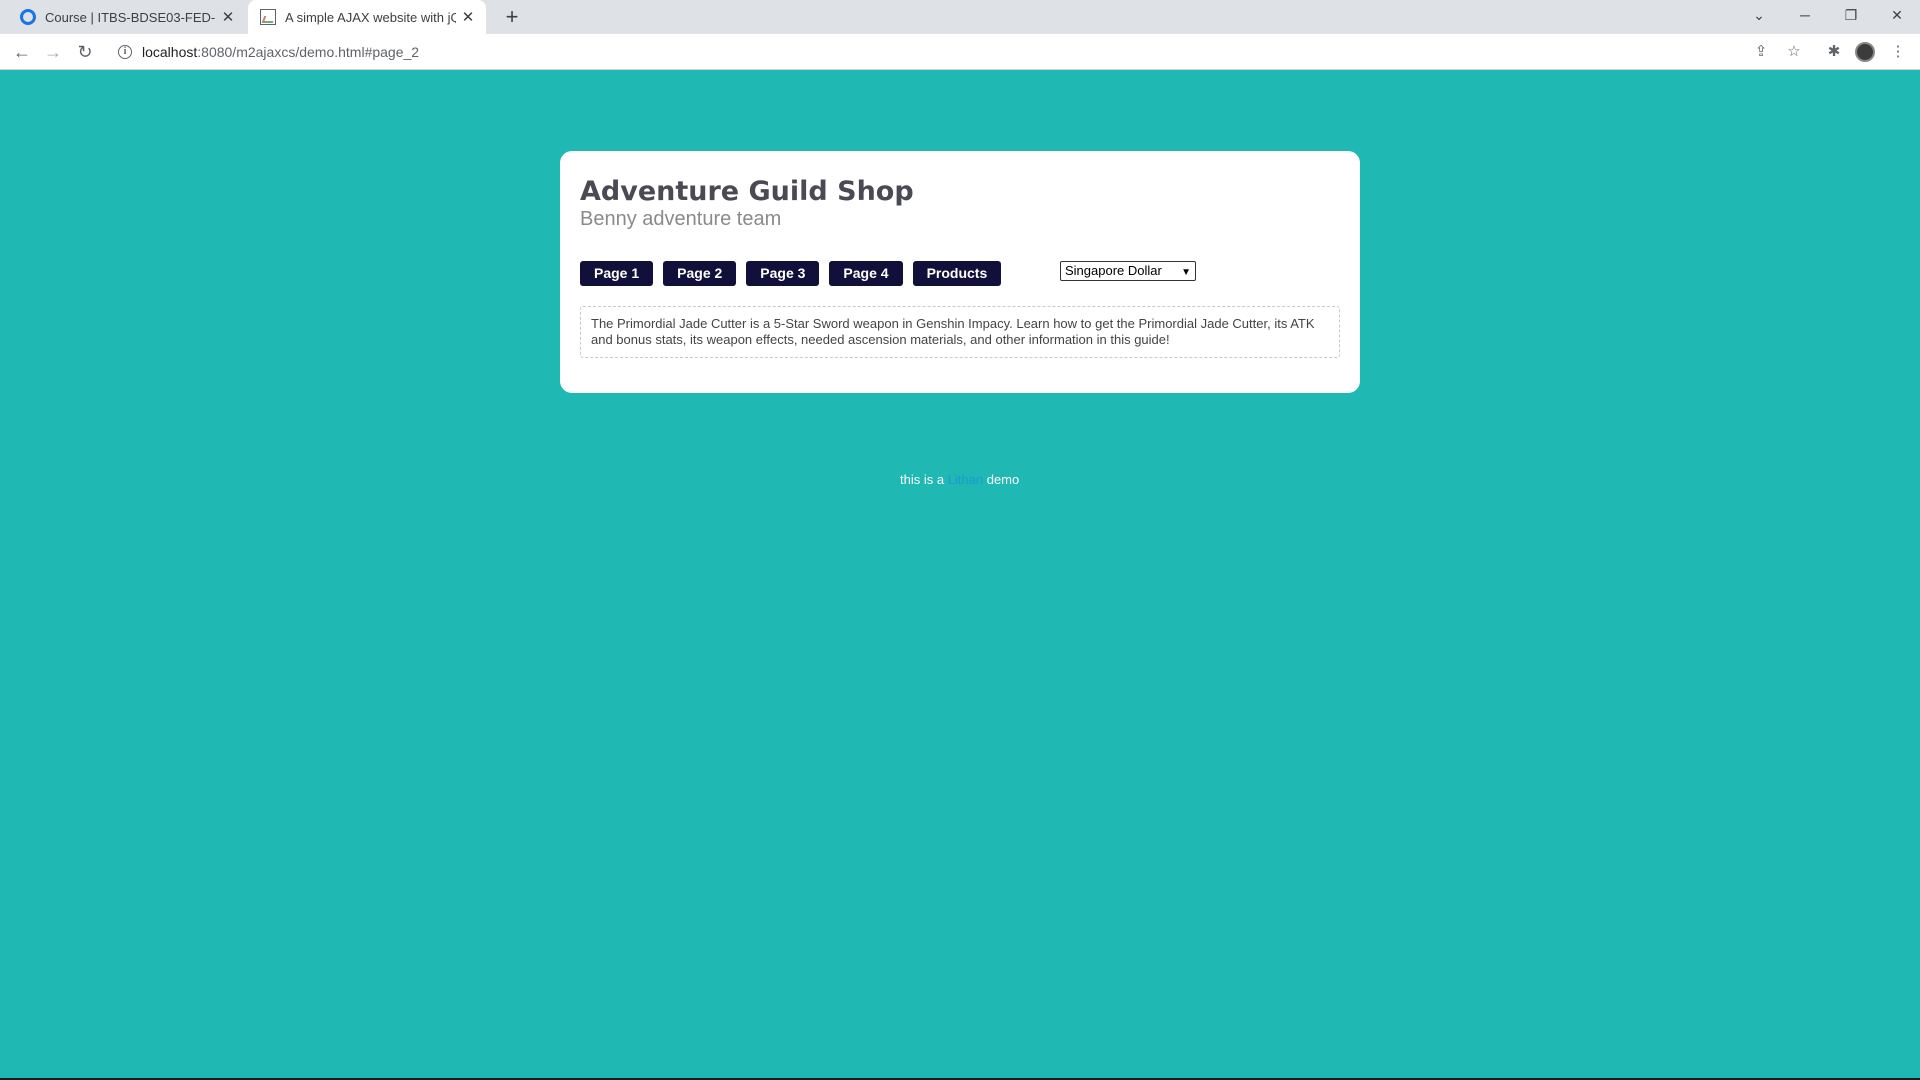 Image resolution: width=1920 pixels, height=1080 pixels. I want to click on new-tab-button: +, so click(512, 17).